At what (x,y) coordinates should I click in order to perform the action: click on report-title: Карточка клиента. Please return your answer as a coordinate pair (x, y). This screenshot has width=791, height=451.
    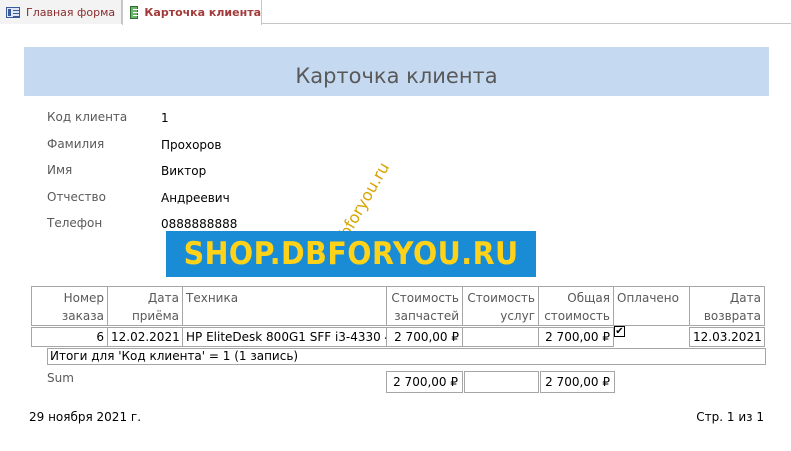
    Looking at the image, I should click on (396, 76).